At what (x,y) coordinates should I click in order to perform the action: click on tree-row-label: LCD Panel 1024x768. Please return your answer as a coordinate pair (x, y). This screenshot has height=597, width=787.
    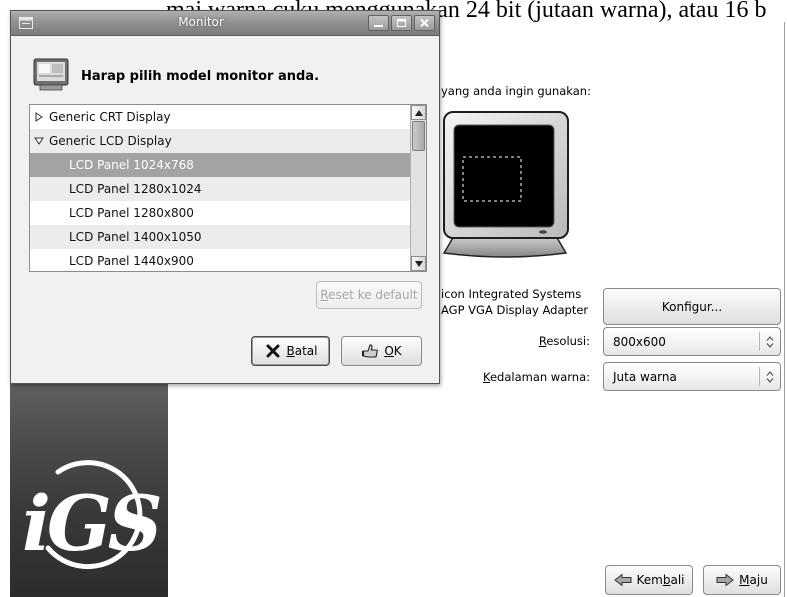
    Looking at the image, I should click on (131, 165).